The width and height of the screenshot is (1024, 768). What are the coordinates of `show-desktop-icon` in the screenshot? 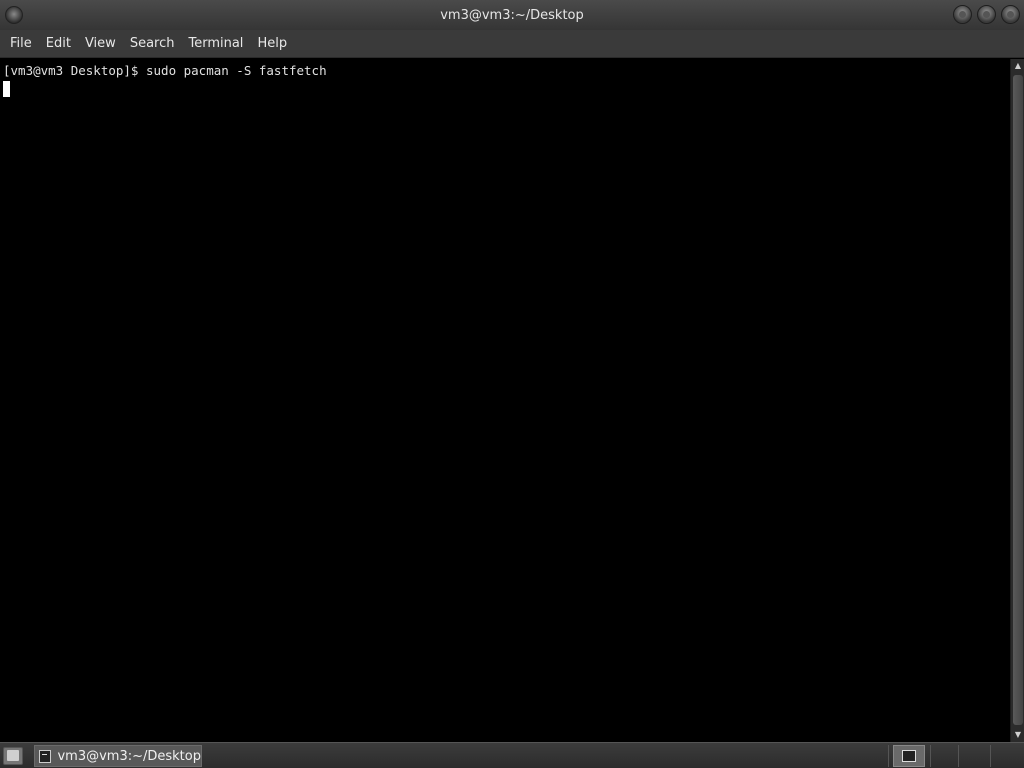 It's located at (13, 756).